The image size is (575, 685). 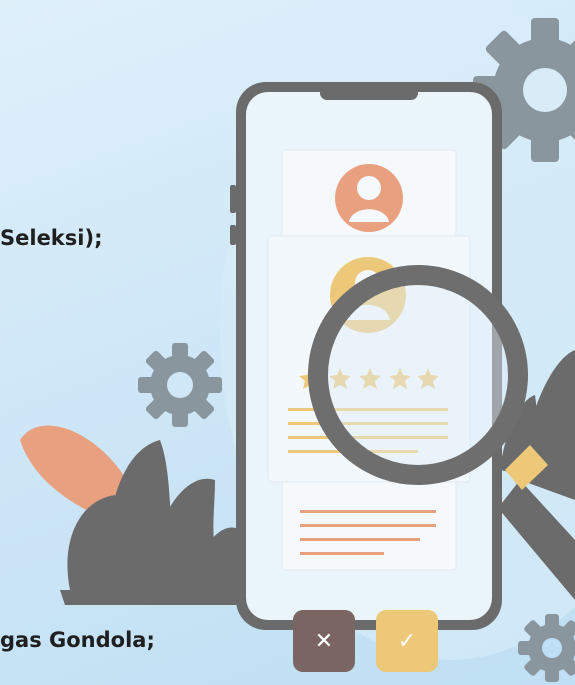 I want to click on close-icon: ✕, so click(x=324, y=641).